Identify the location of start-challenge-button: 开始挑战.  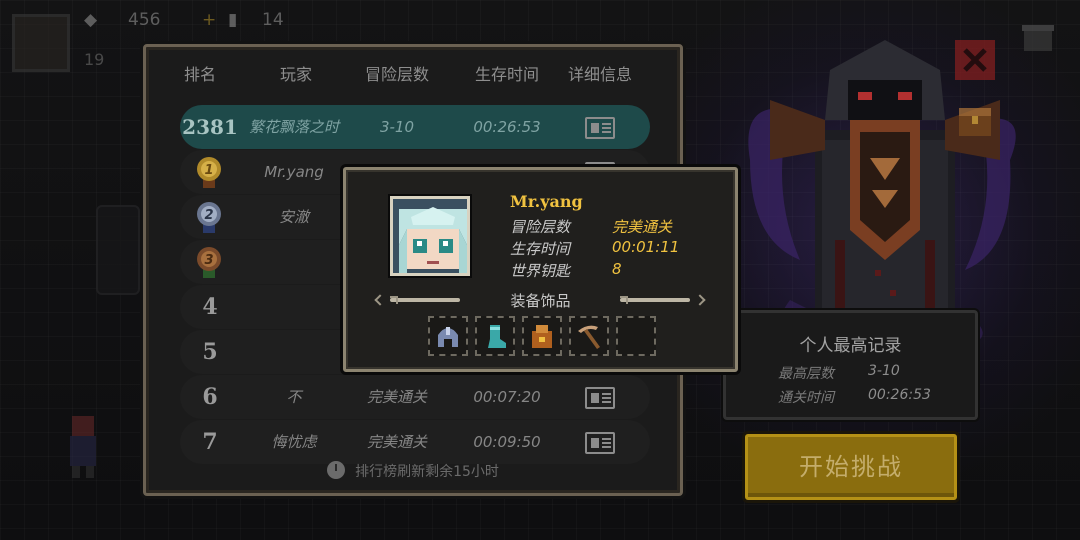
(851, 467).